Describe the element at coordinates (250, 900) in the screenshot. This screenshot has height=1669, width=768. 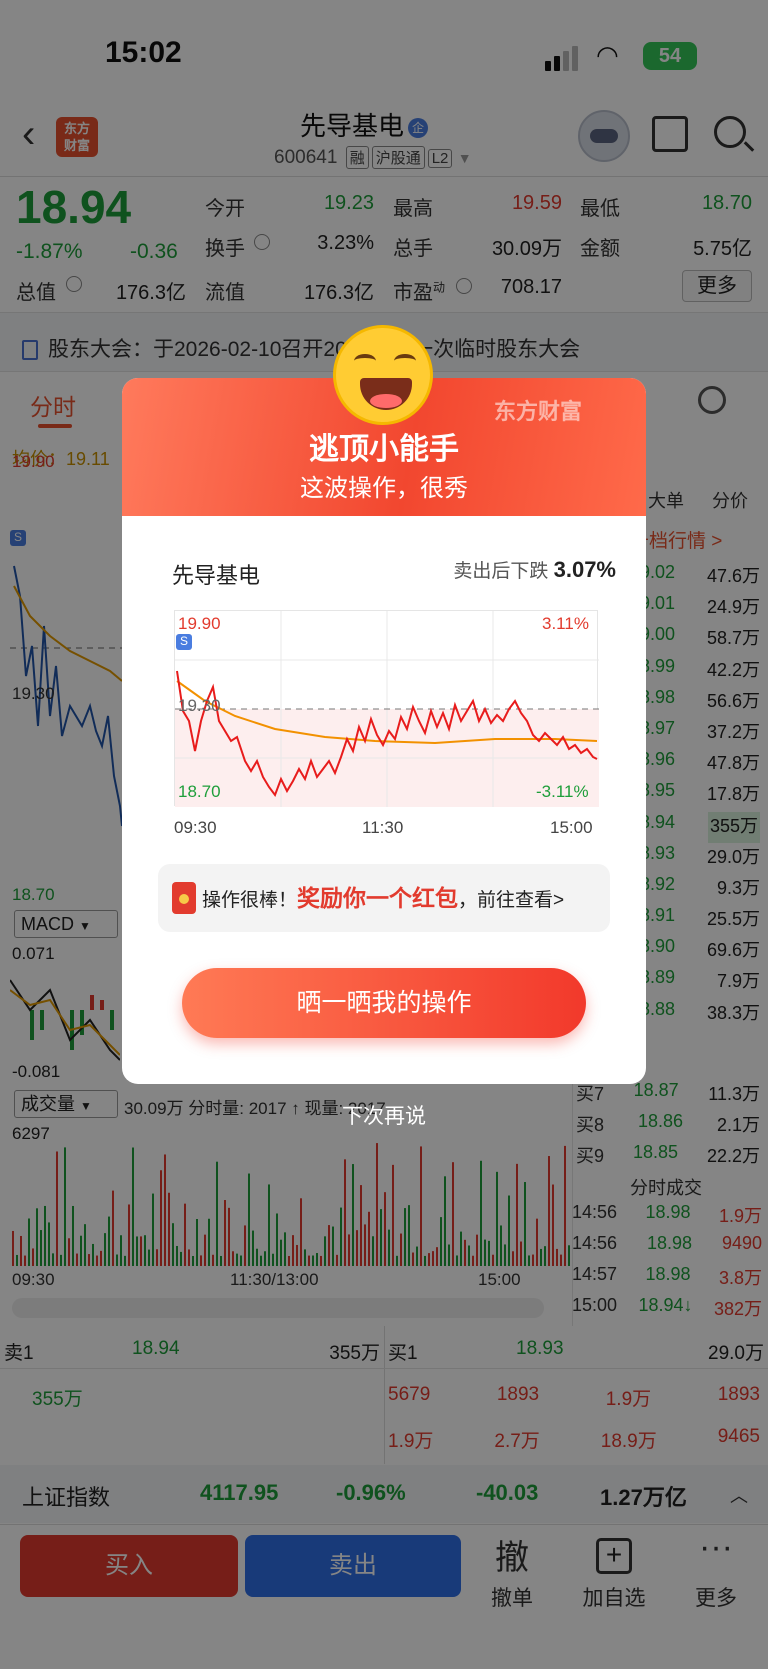
I see `reward-prefix: 操作很棒！` at that location.